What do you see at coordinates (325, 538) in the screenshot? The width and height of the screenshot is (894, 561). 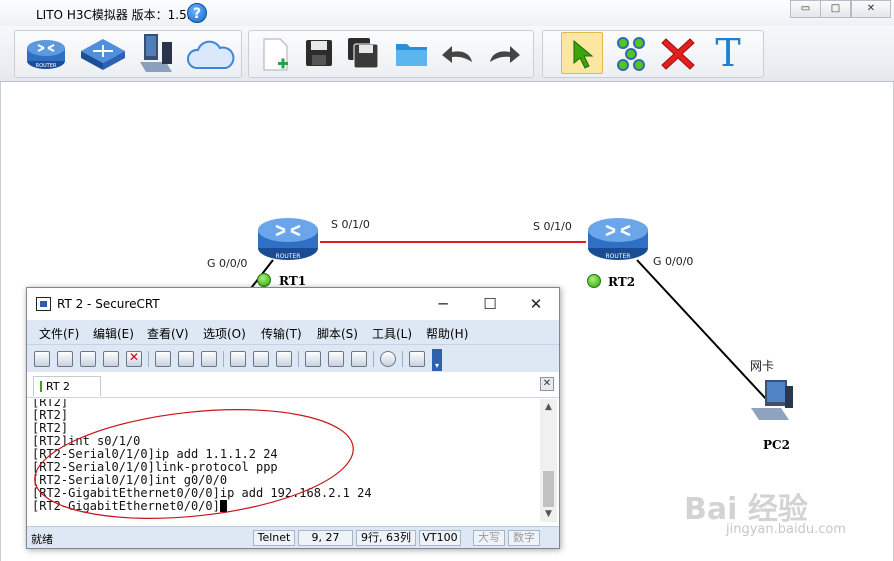 I see `status-position: 9, 27` at bounding box center [325, 538].